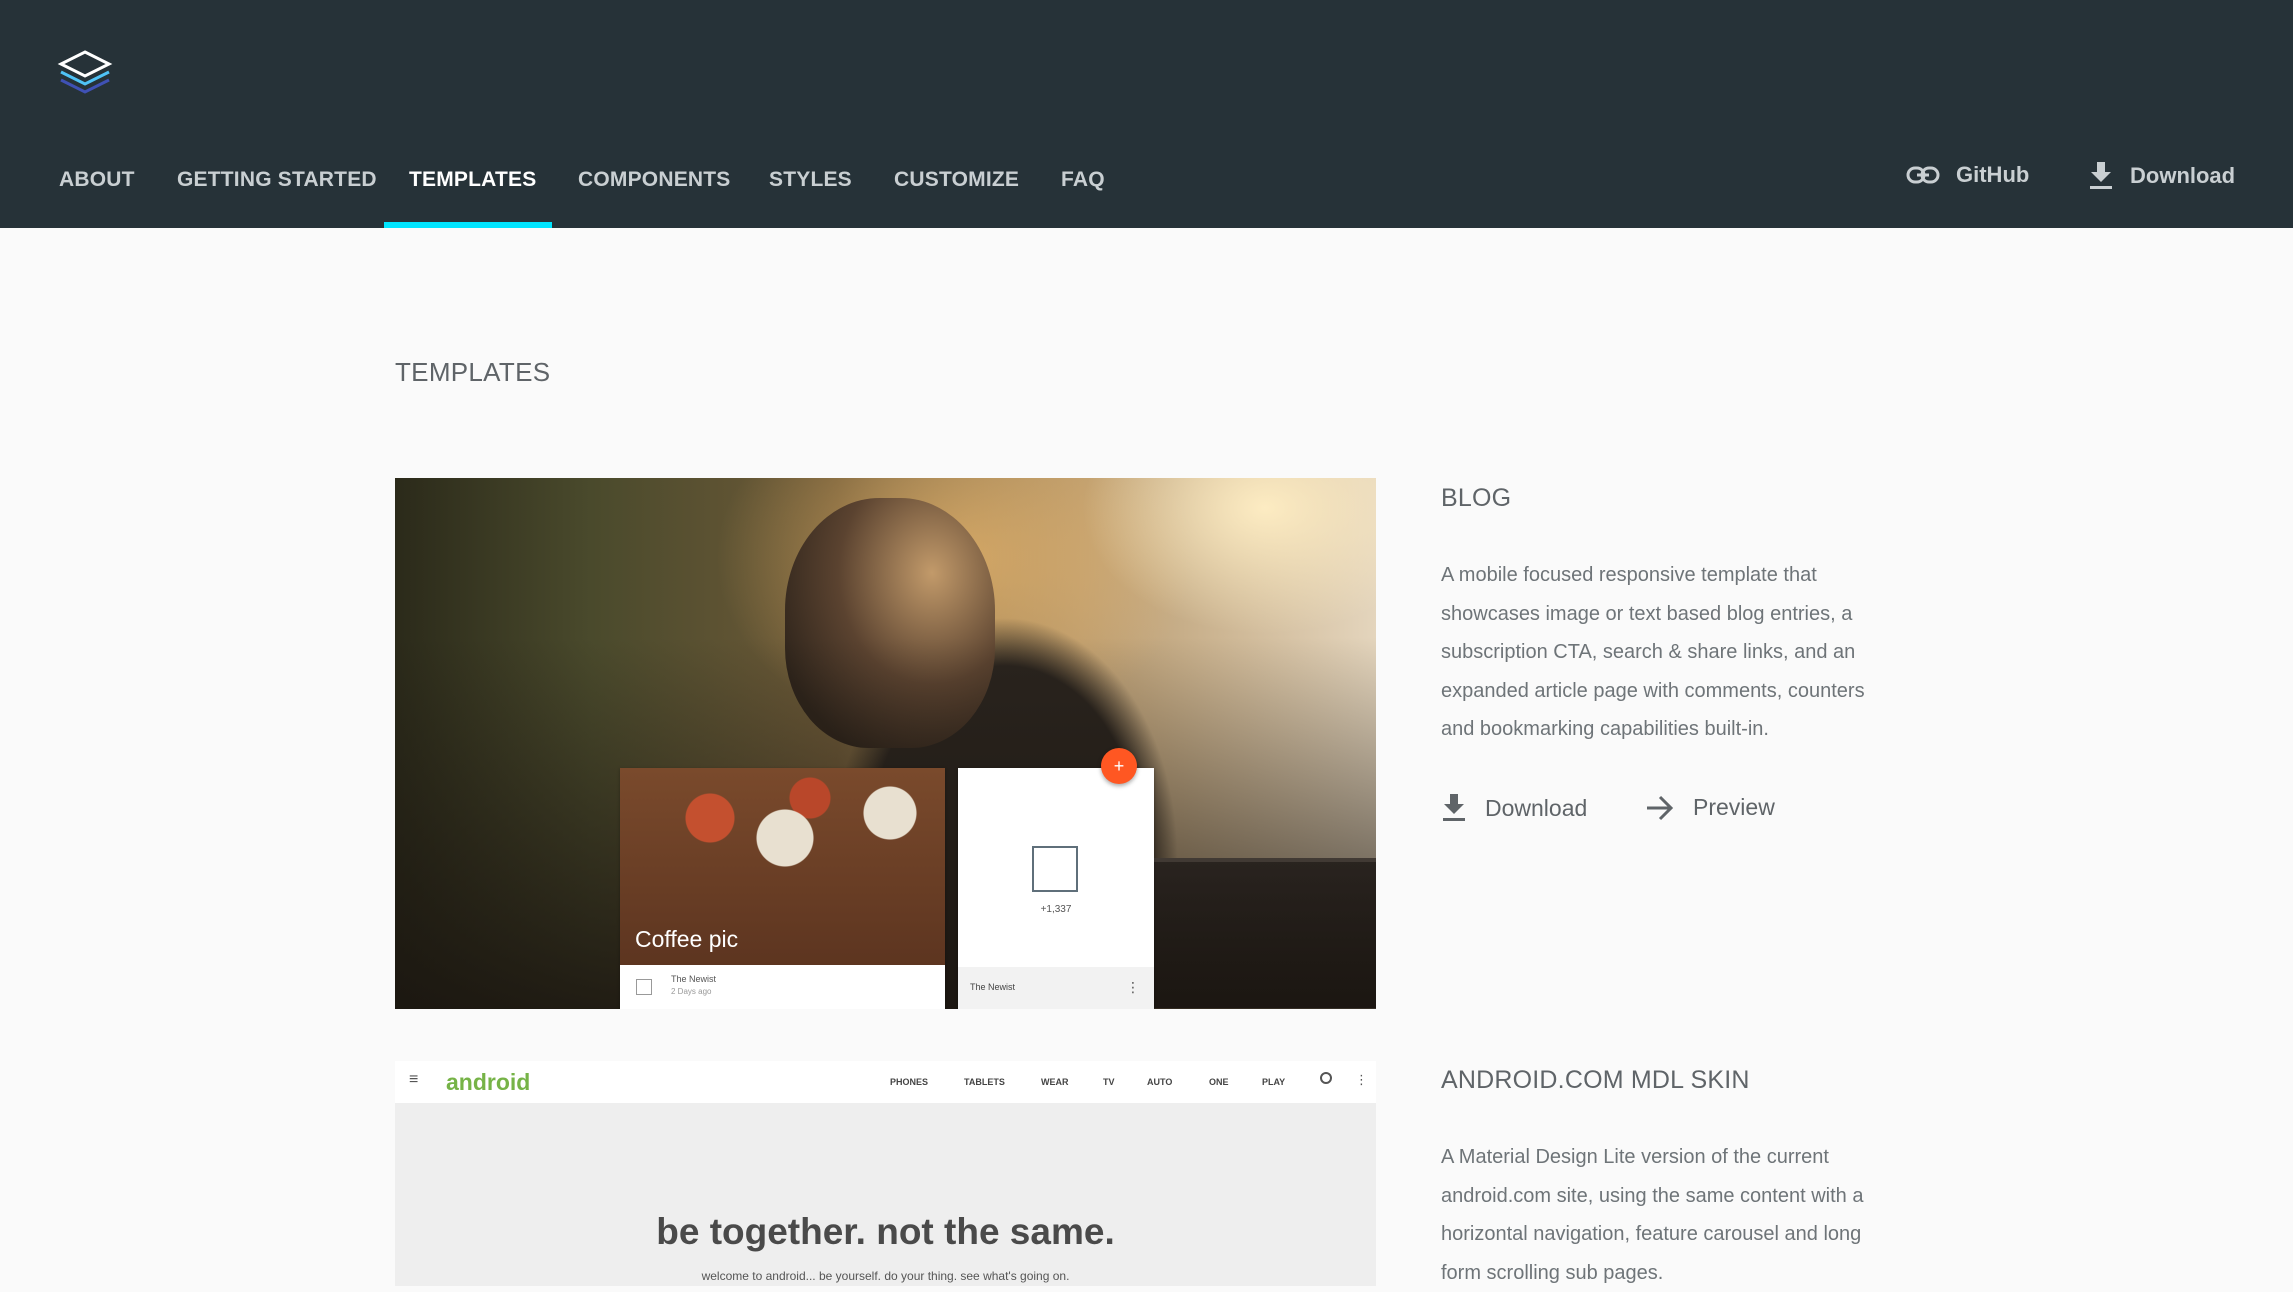 The height and width of the screenshot is (1292, 2293). I want to click on header-download-label: Download, so click(2183, 175).